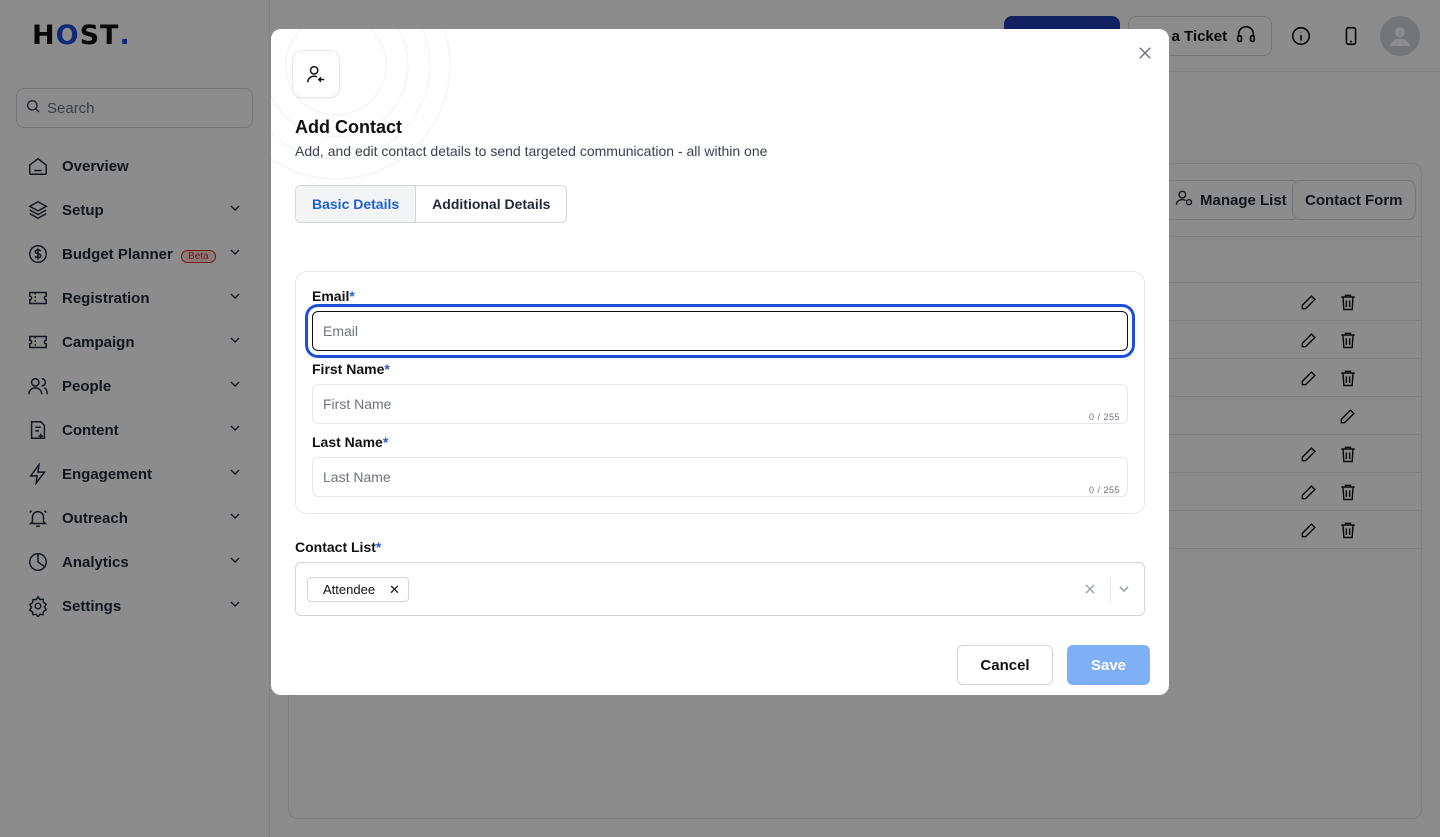 This screenshot has height=837, width=1440. Describe the element at coordinates (1110, 590) in the screenshot. I see `select-divider` at that location.